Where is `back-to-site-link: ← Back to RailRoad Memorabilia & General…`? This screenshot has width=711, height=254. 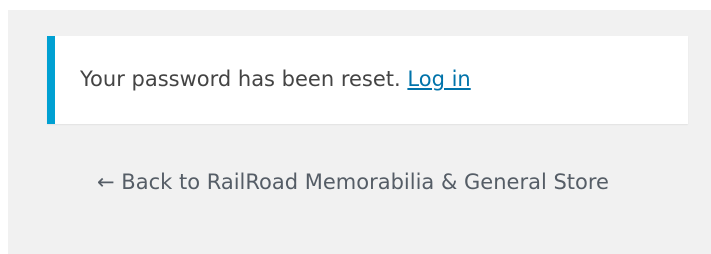 back-to-site-link: ← Back to RailRoad Memorabilia & General… is located at coordinates (367, 182).